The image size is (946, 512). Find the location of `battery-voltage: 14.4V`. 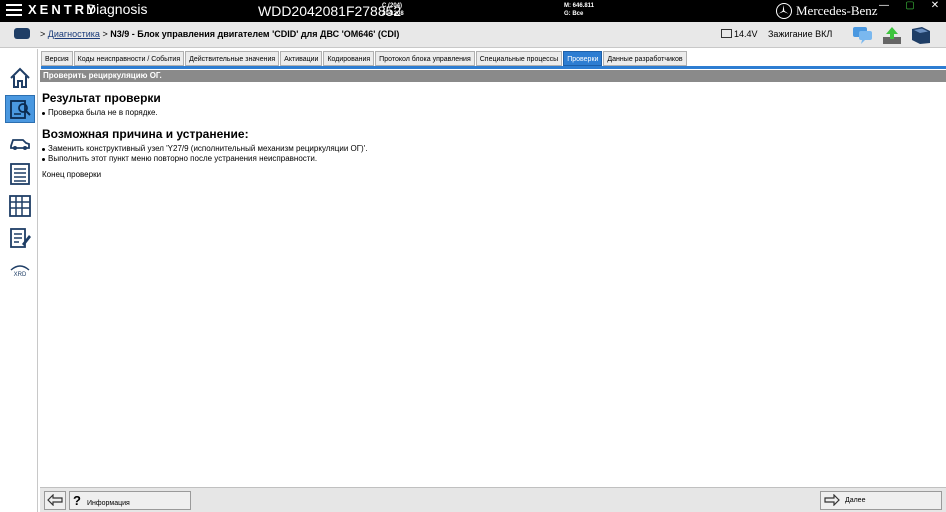

battery-voltage: 14.4V is located at coordinates (746, 34).